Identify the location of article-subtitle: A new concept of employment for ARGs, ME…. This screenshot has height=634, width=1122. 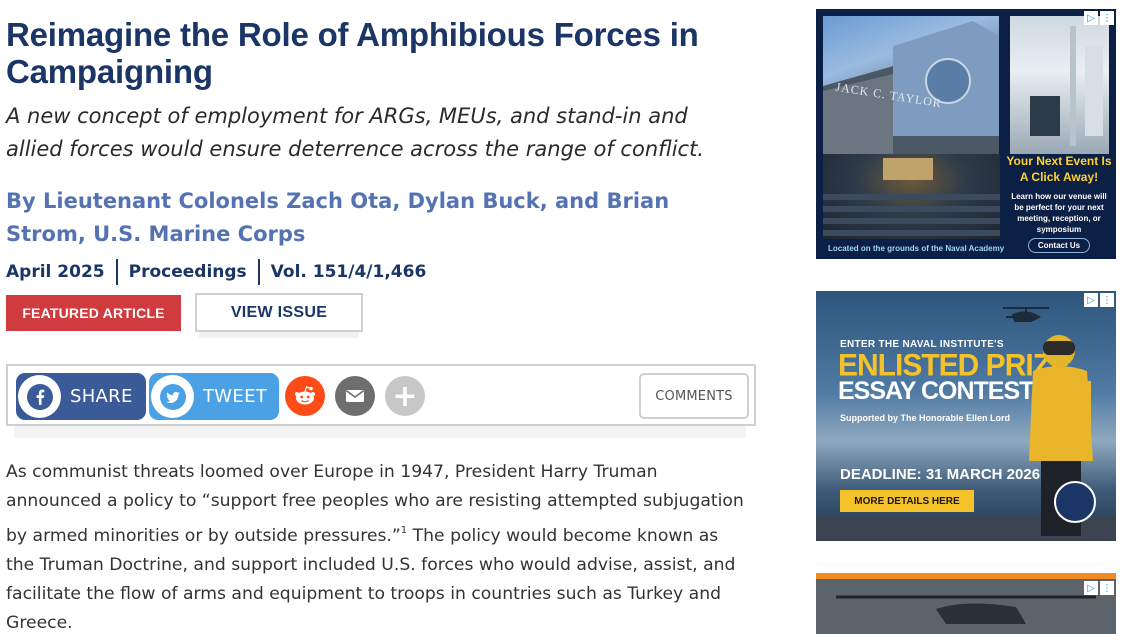
(355, 132).